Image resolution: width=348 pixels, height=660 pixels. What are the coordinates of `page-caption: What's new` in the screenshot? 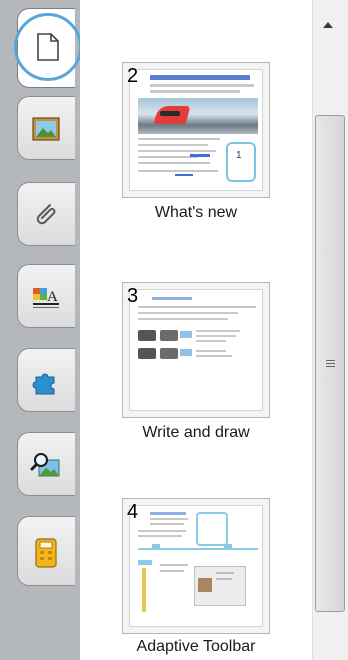 It's located at (196, 212).